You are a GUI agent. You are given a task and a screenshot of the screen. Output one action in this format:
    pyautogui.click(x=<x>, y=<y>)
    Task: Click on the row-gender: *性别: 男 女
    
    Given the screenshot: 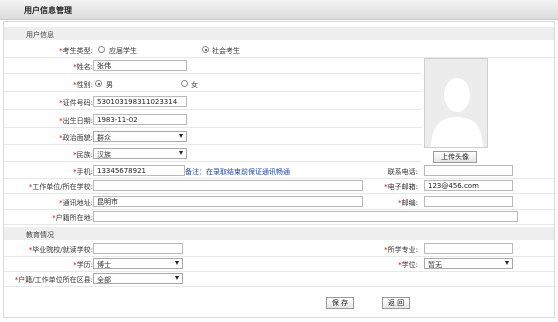 What is the action you would take?
    pyautogui.click(x=213, y=84)
    